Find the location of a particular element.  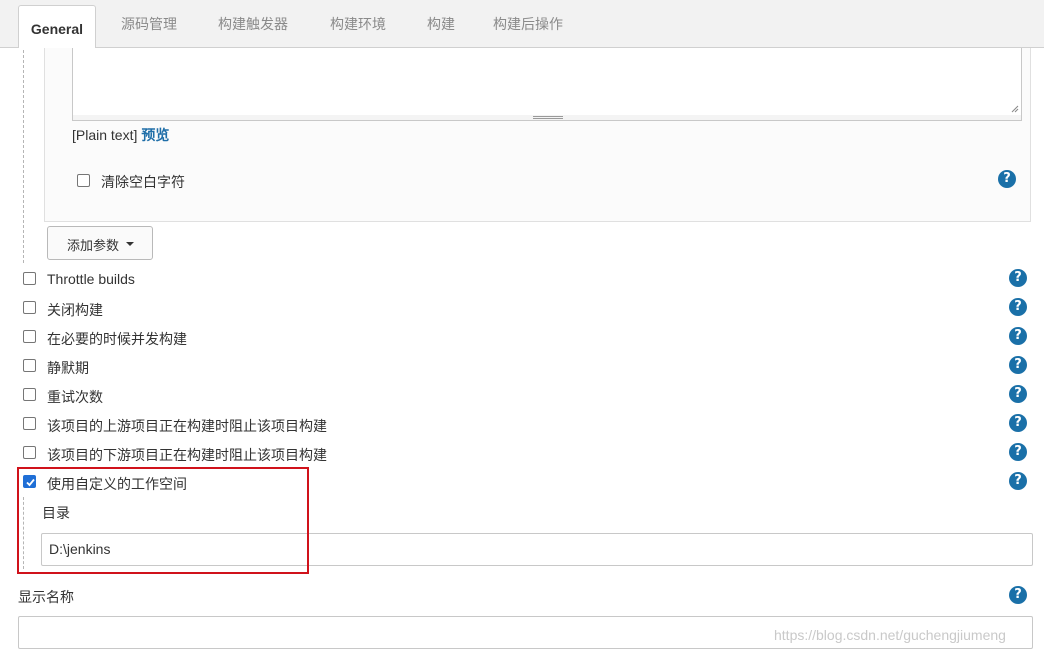

disable-build-checkbox is located at coordinates (29, 307).